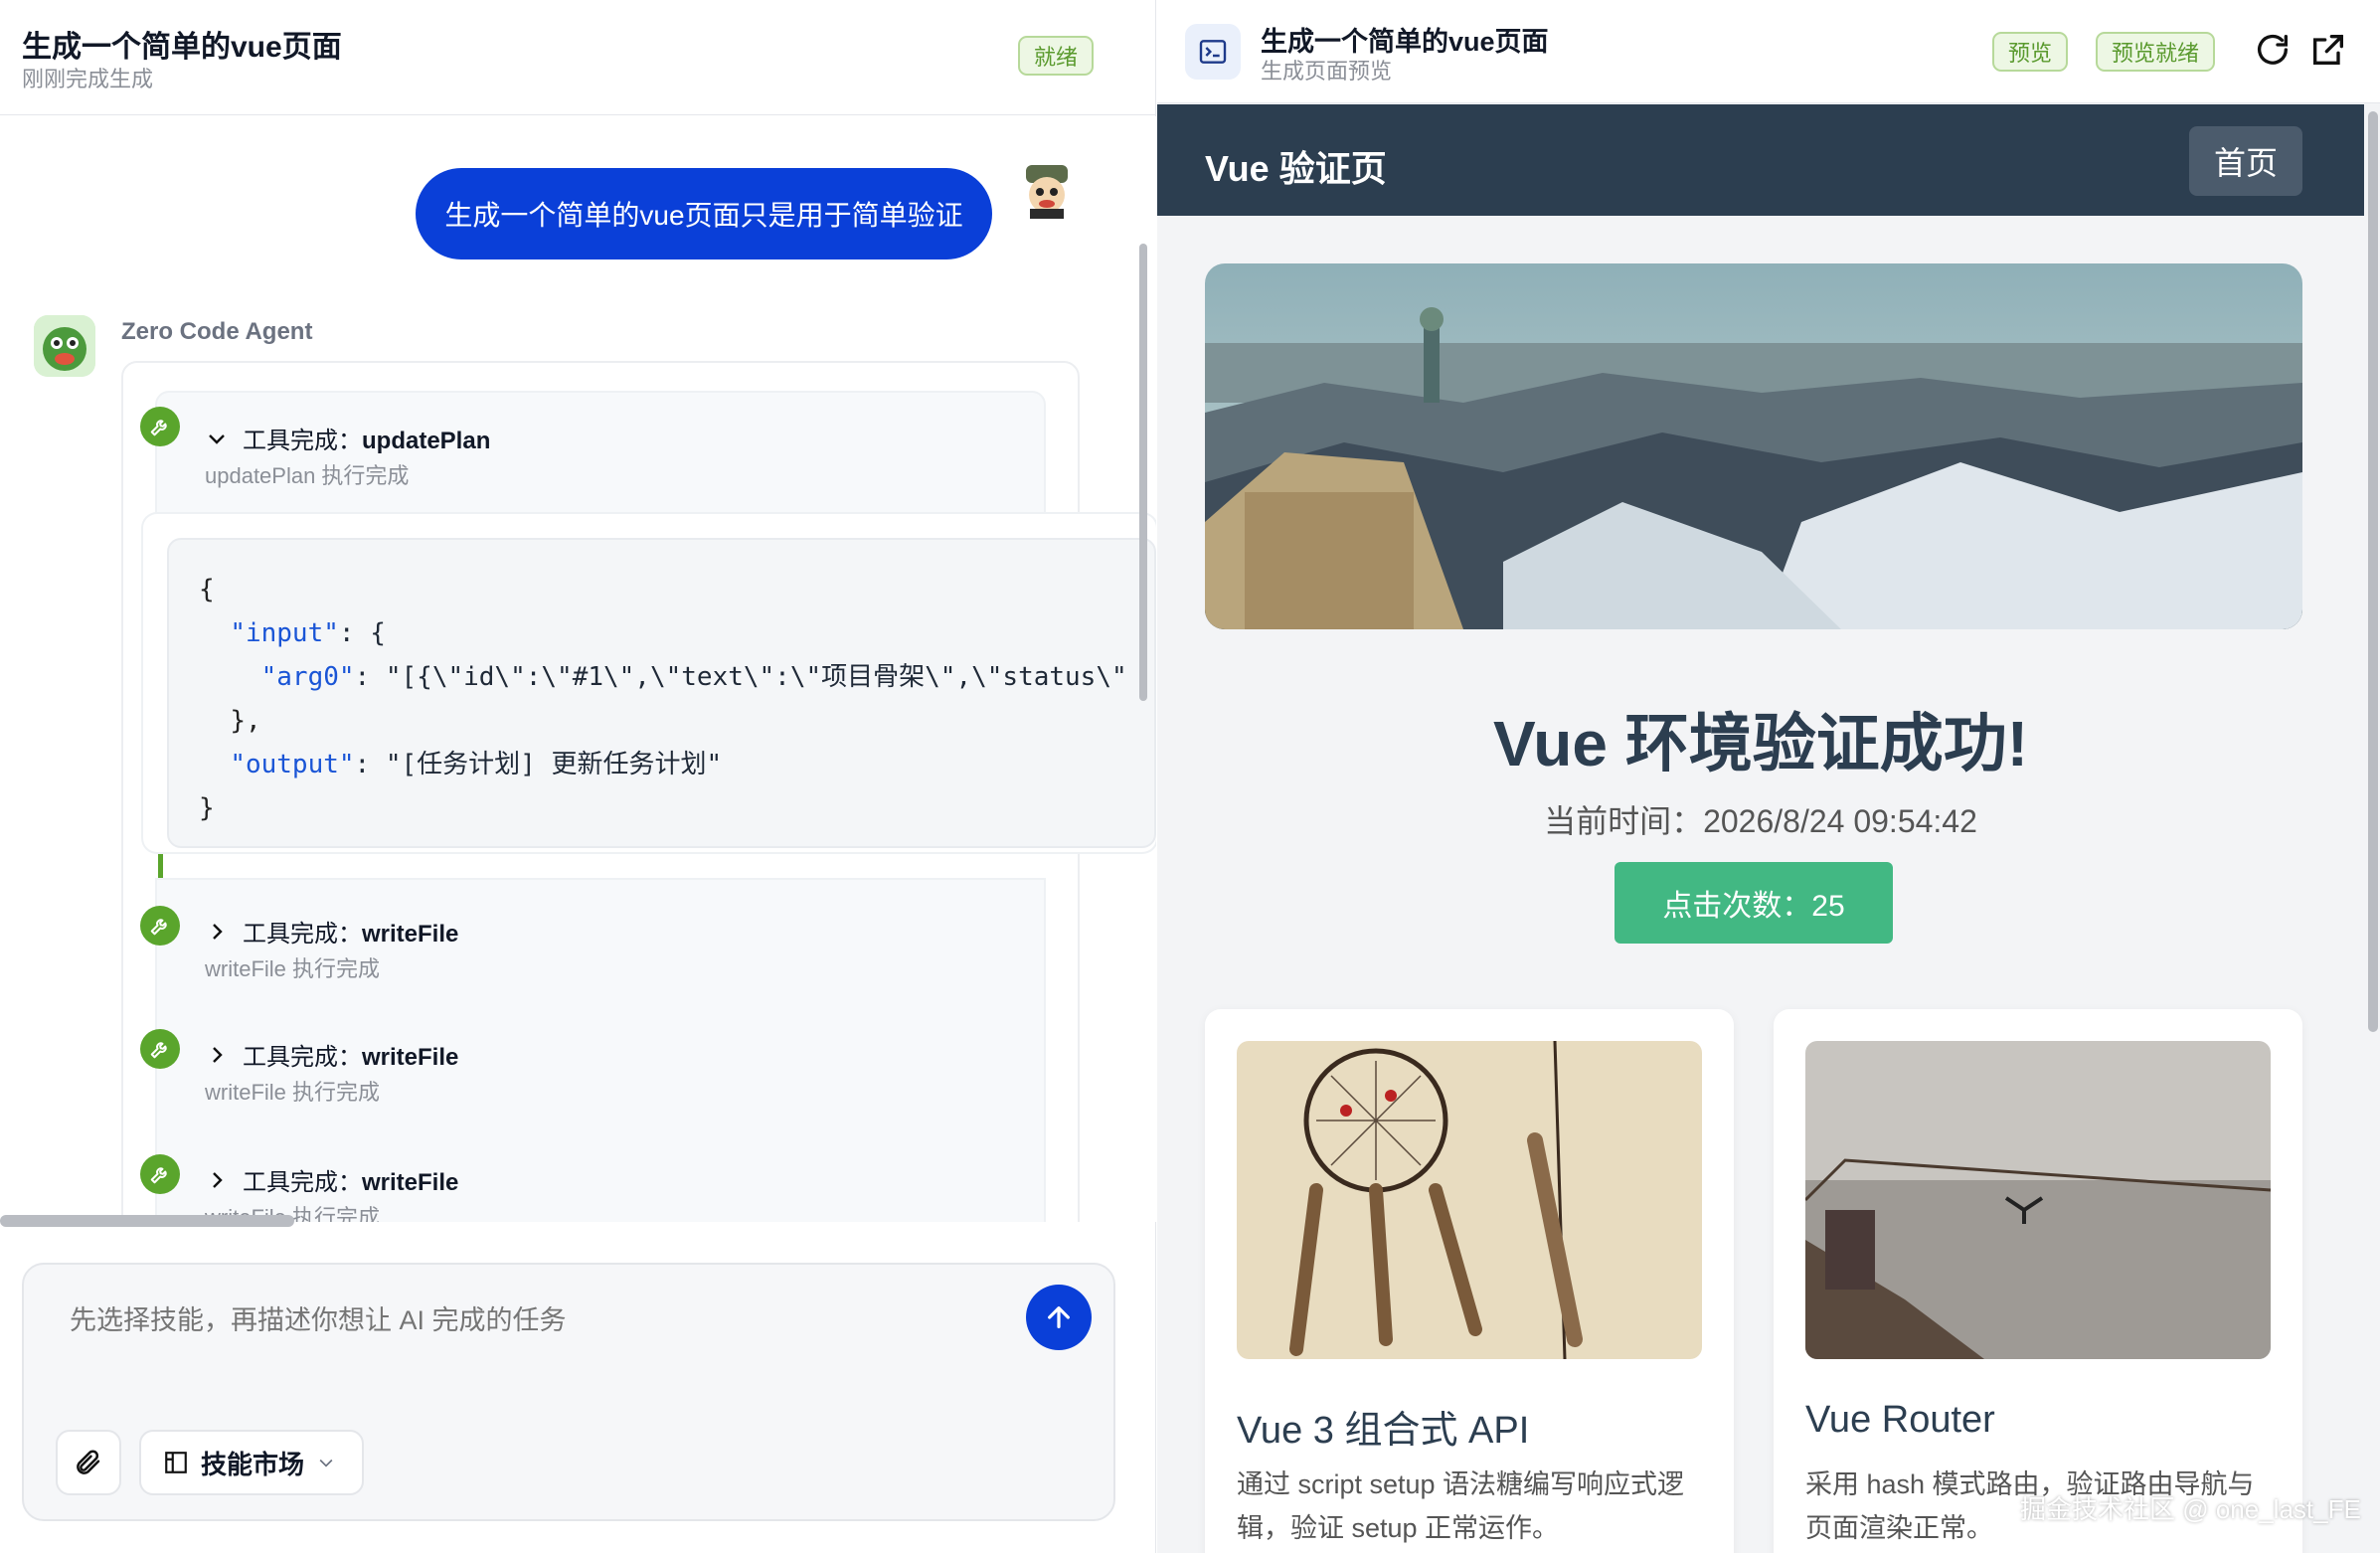 The height and width of the screenshot is (1553, 2380). Describe the element at coordinates (182, 48) in the screenshot. I see `chat-title: 生成一个简单的vue页面` at that location.